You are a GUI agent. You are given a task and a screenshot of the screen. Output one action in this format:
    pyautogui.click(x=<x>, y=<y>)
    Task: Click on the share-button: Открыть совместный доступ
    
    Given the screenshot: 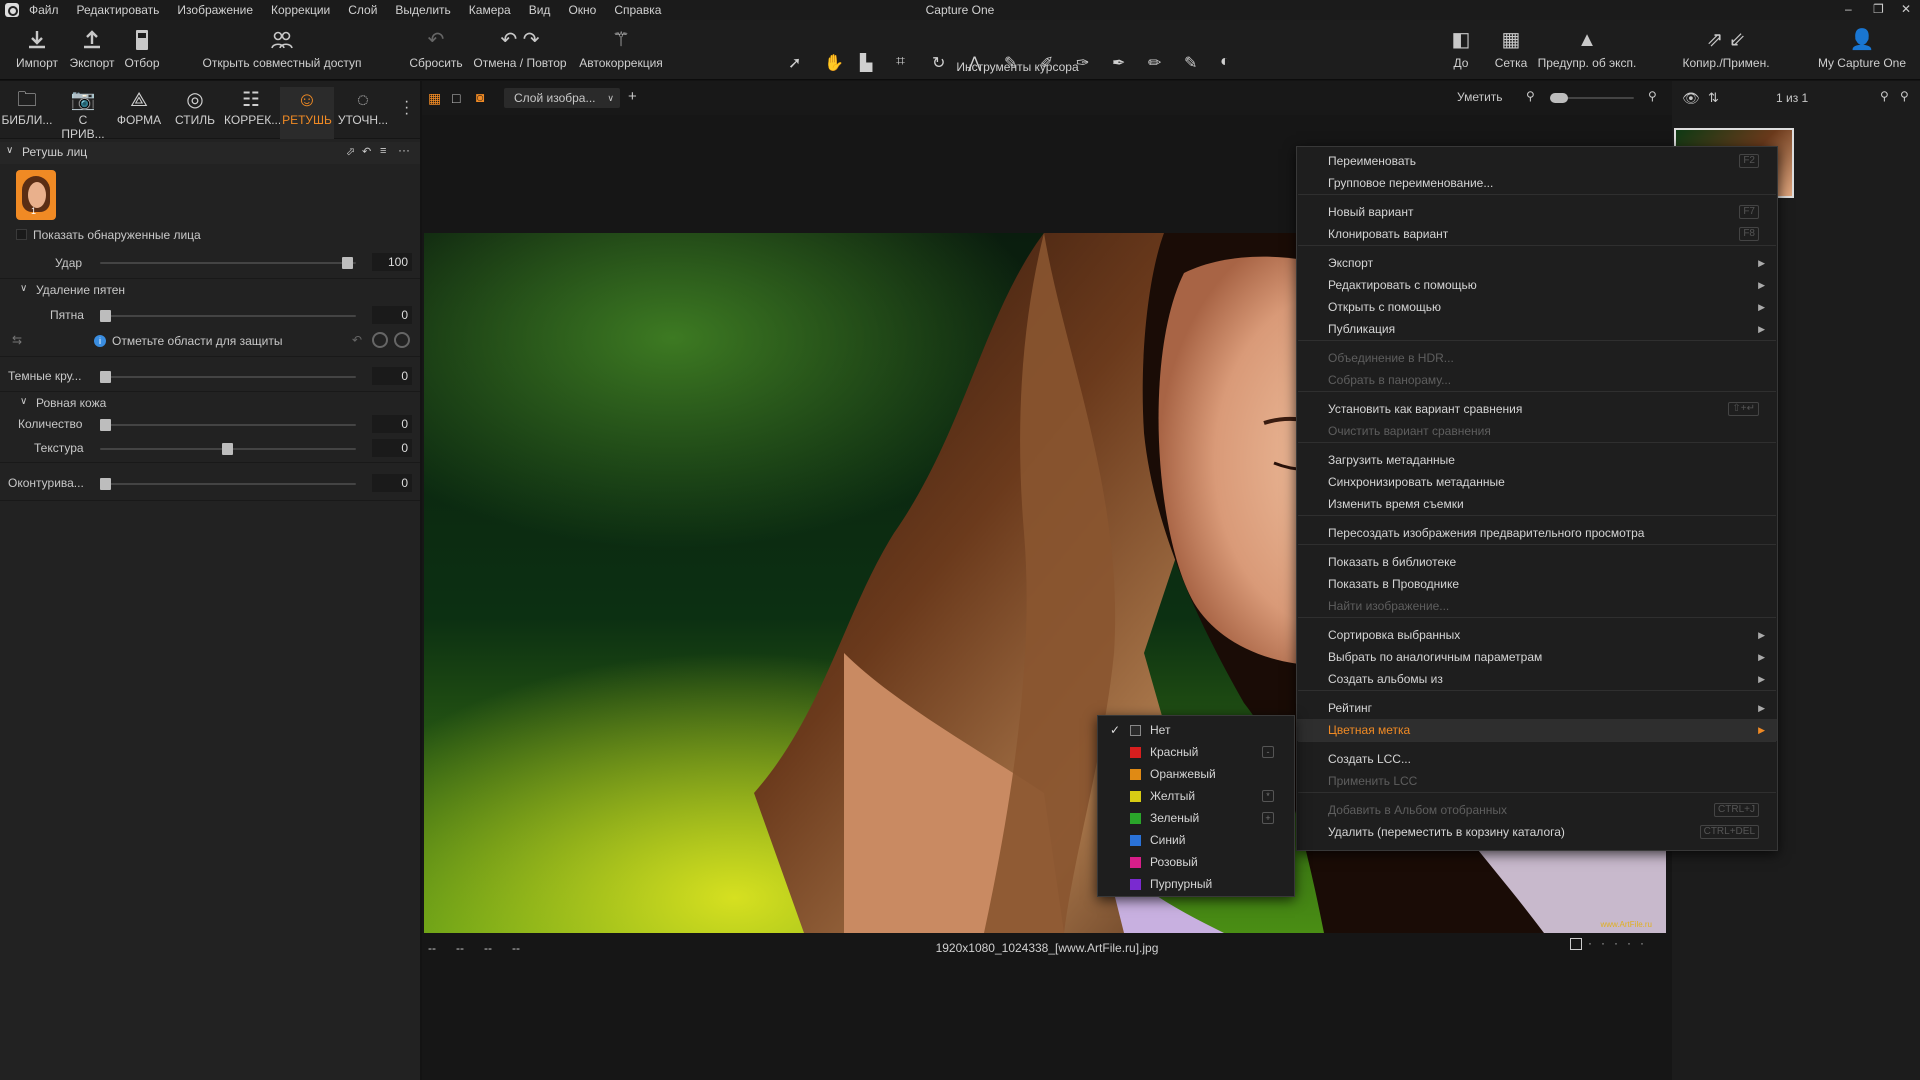 What is the action you would take?
    pyautogui.click(x=282, y=49)
    